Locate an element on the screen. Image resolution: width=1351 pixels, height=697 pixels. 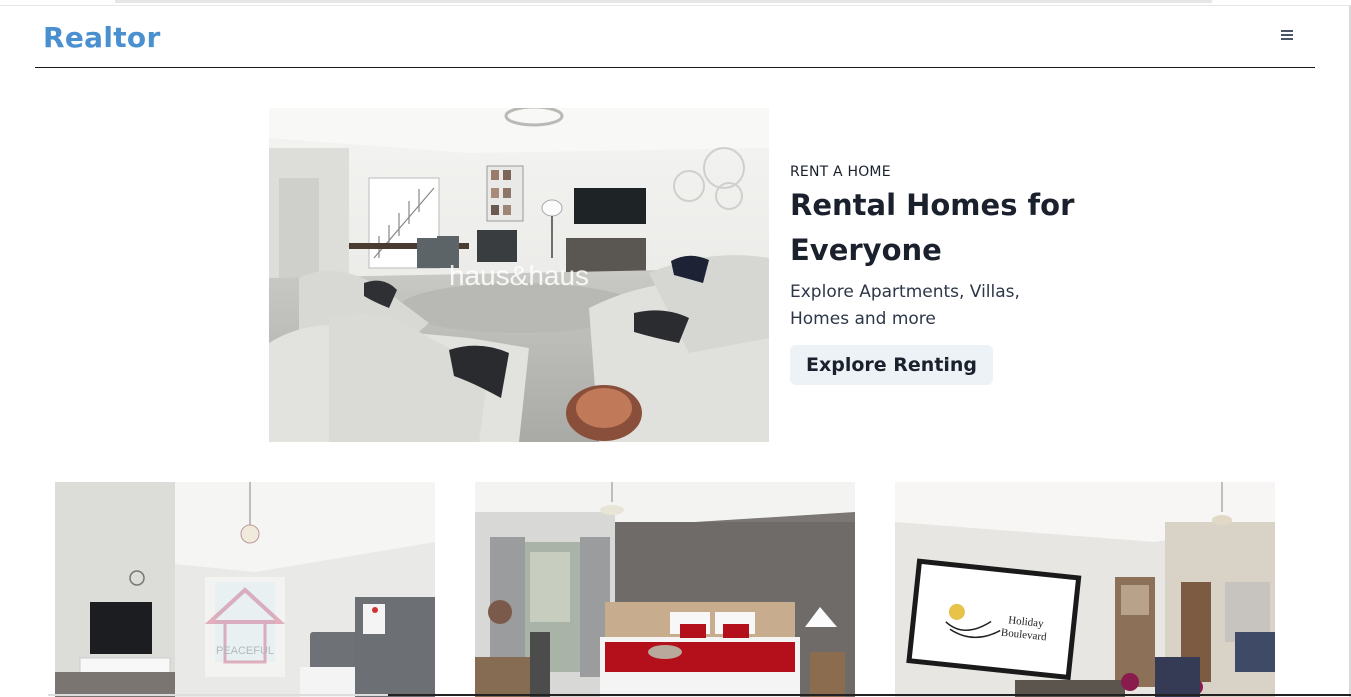
hamburger-menu-icon is located at coordinates (1287, 35).